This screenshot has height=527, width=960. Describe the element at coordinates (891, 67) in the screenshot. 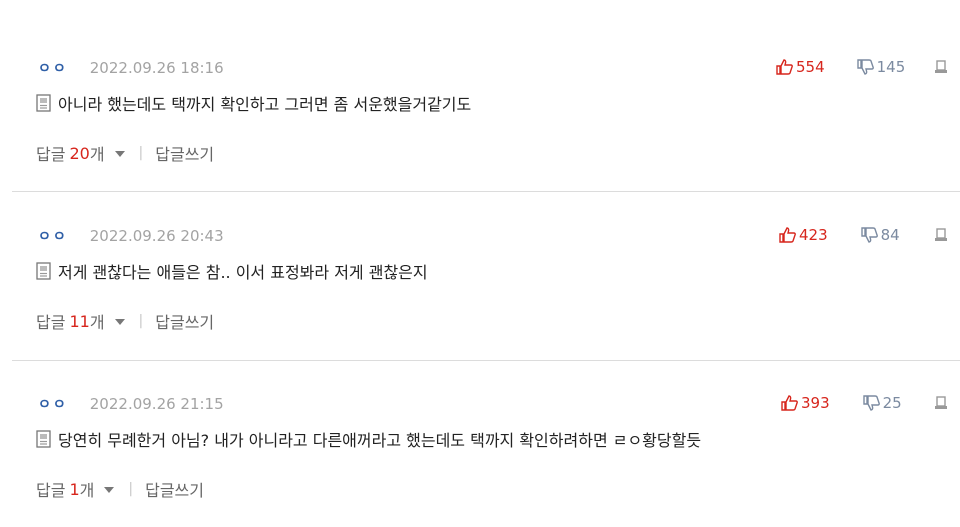

I see `dislike-count: 145` at that location.